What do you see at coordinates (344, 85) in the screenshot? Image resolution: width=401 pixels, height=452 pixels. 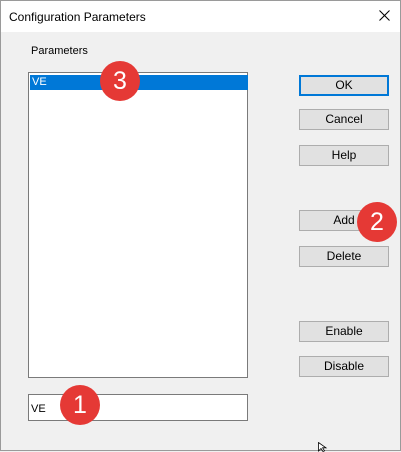 I see `ok-button: OK` at bounding box center [344, 85].